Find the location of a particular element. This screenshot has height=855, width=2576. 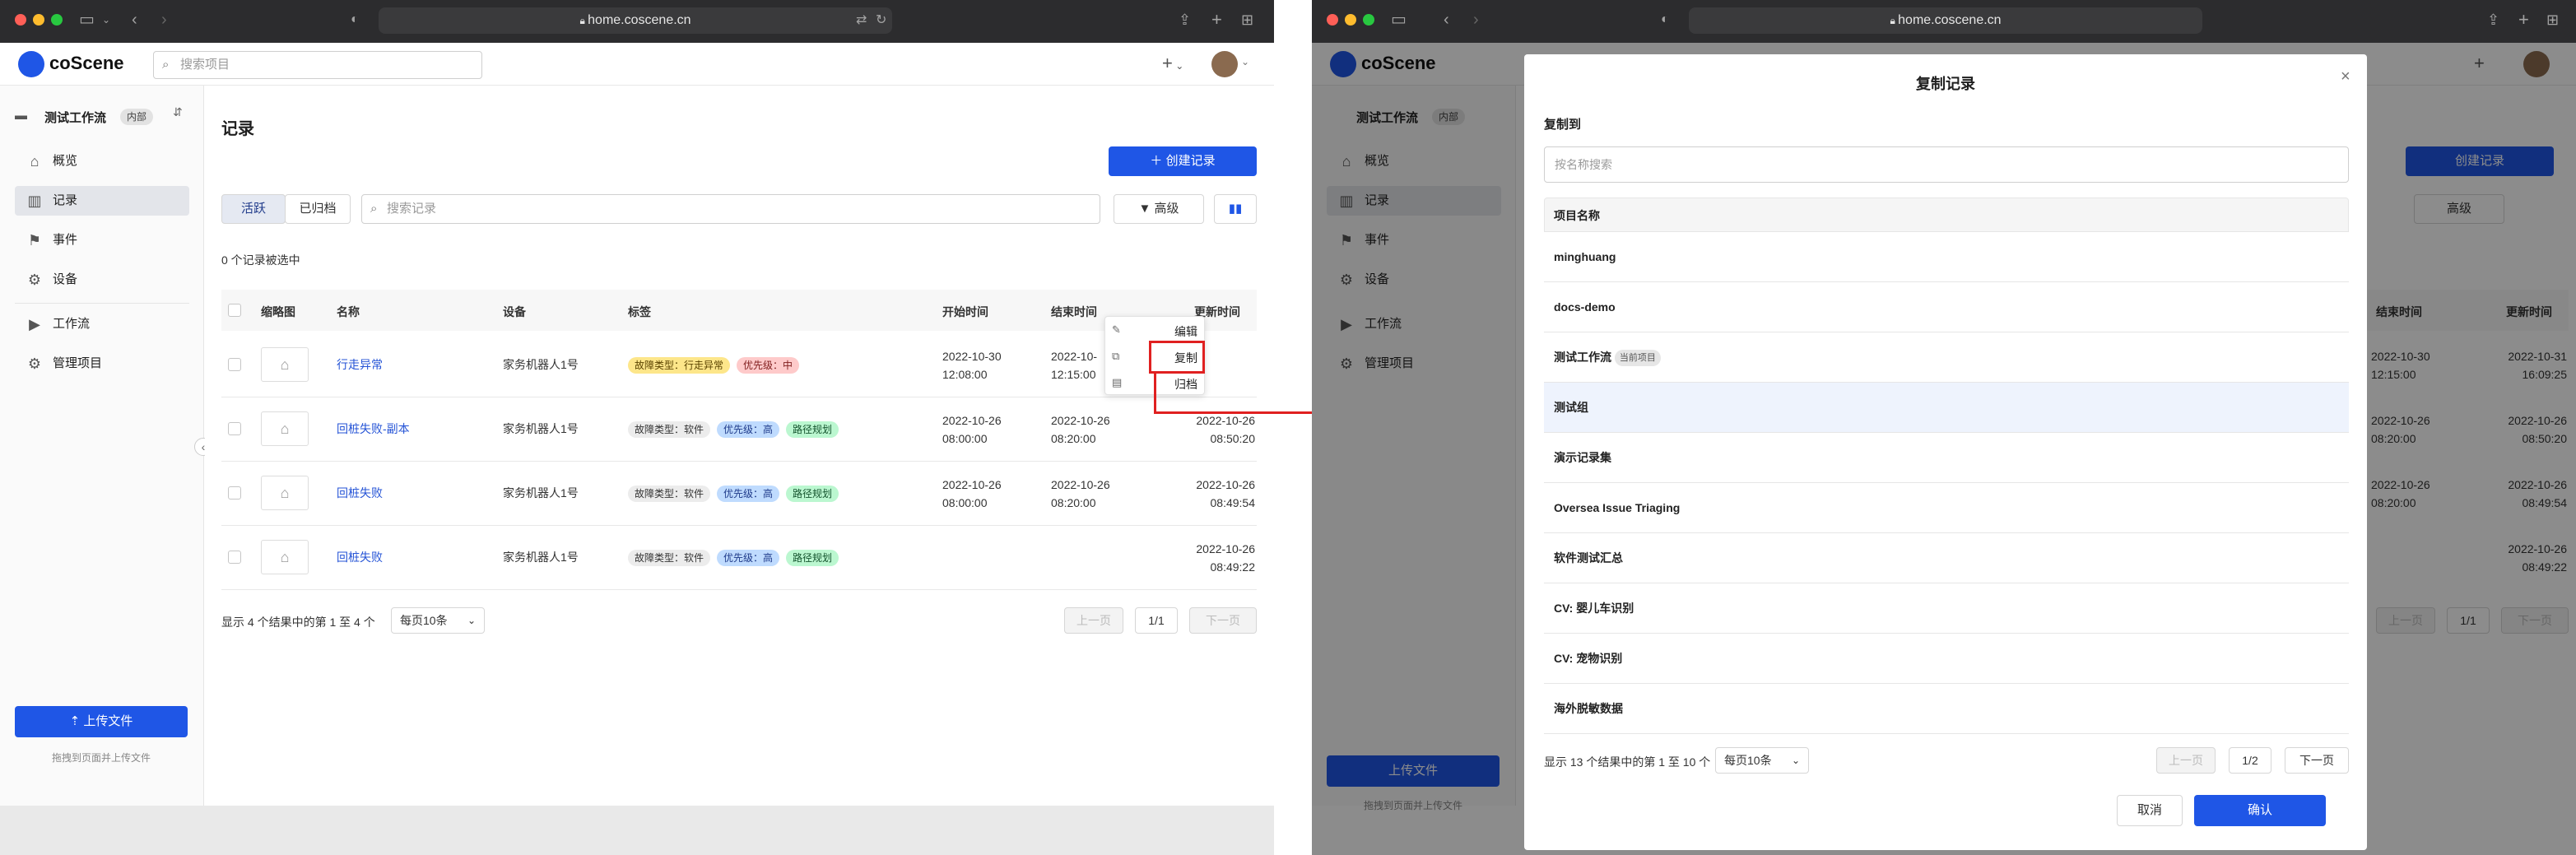

upload-icon: ⇡ is located at coordinates (76, 721).